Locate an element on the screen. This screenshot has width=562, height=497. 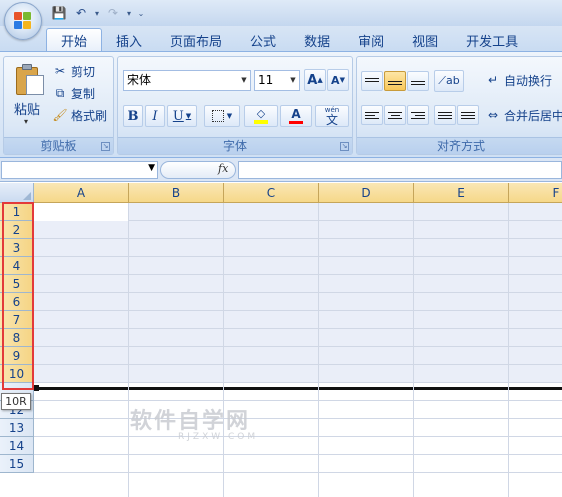
redo-dropdown-icon: ▾ is located at coordinates (129, 13).